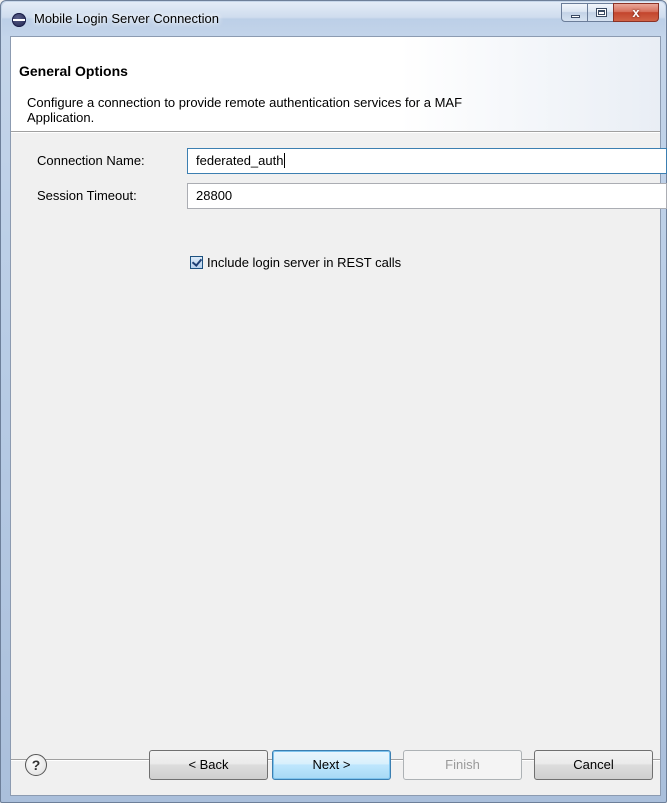 The width and height of the screenshot is (667, 803). I want to click on include-login-checkbox, so click(196, 262).